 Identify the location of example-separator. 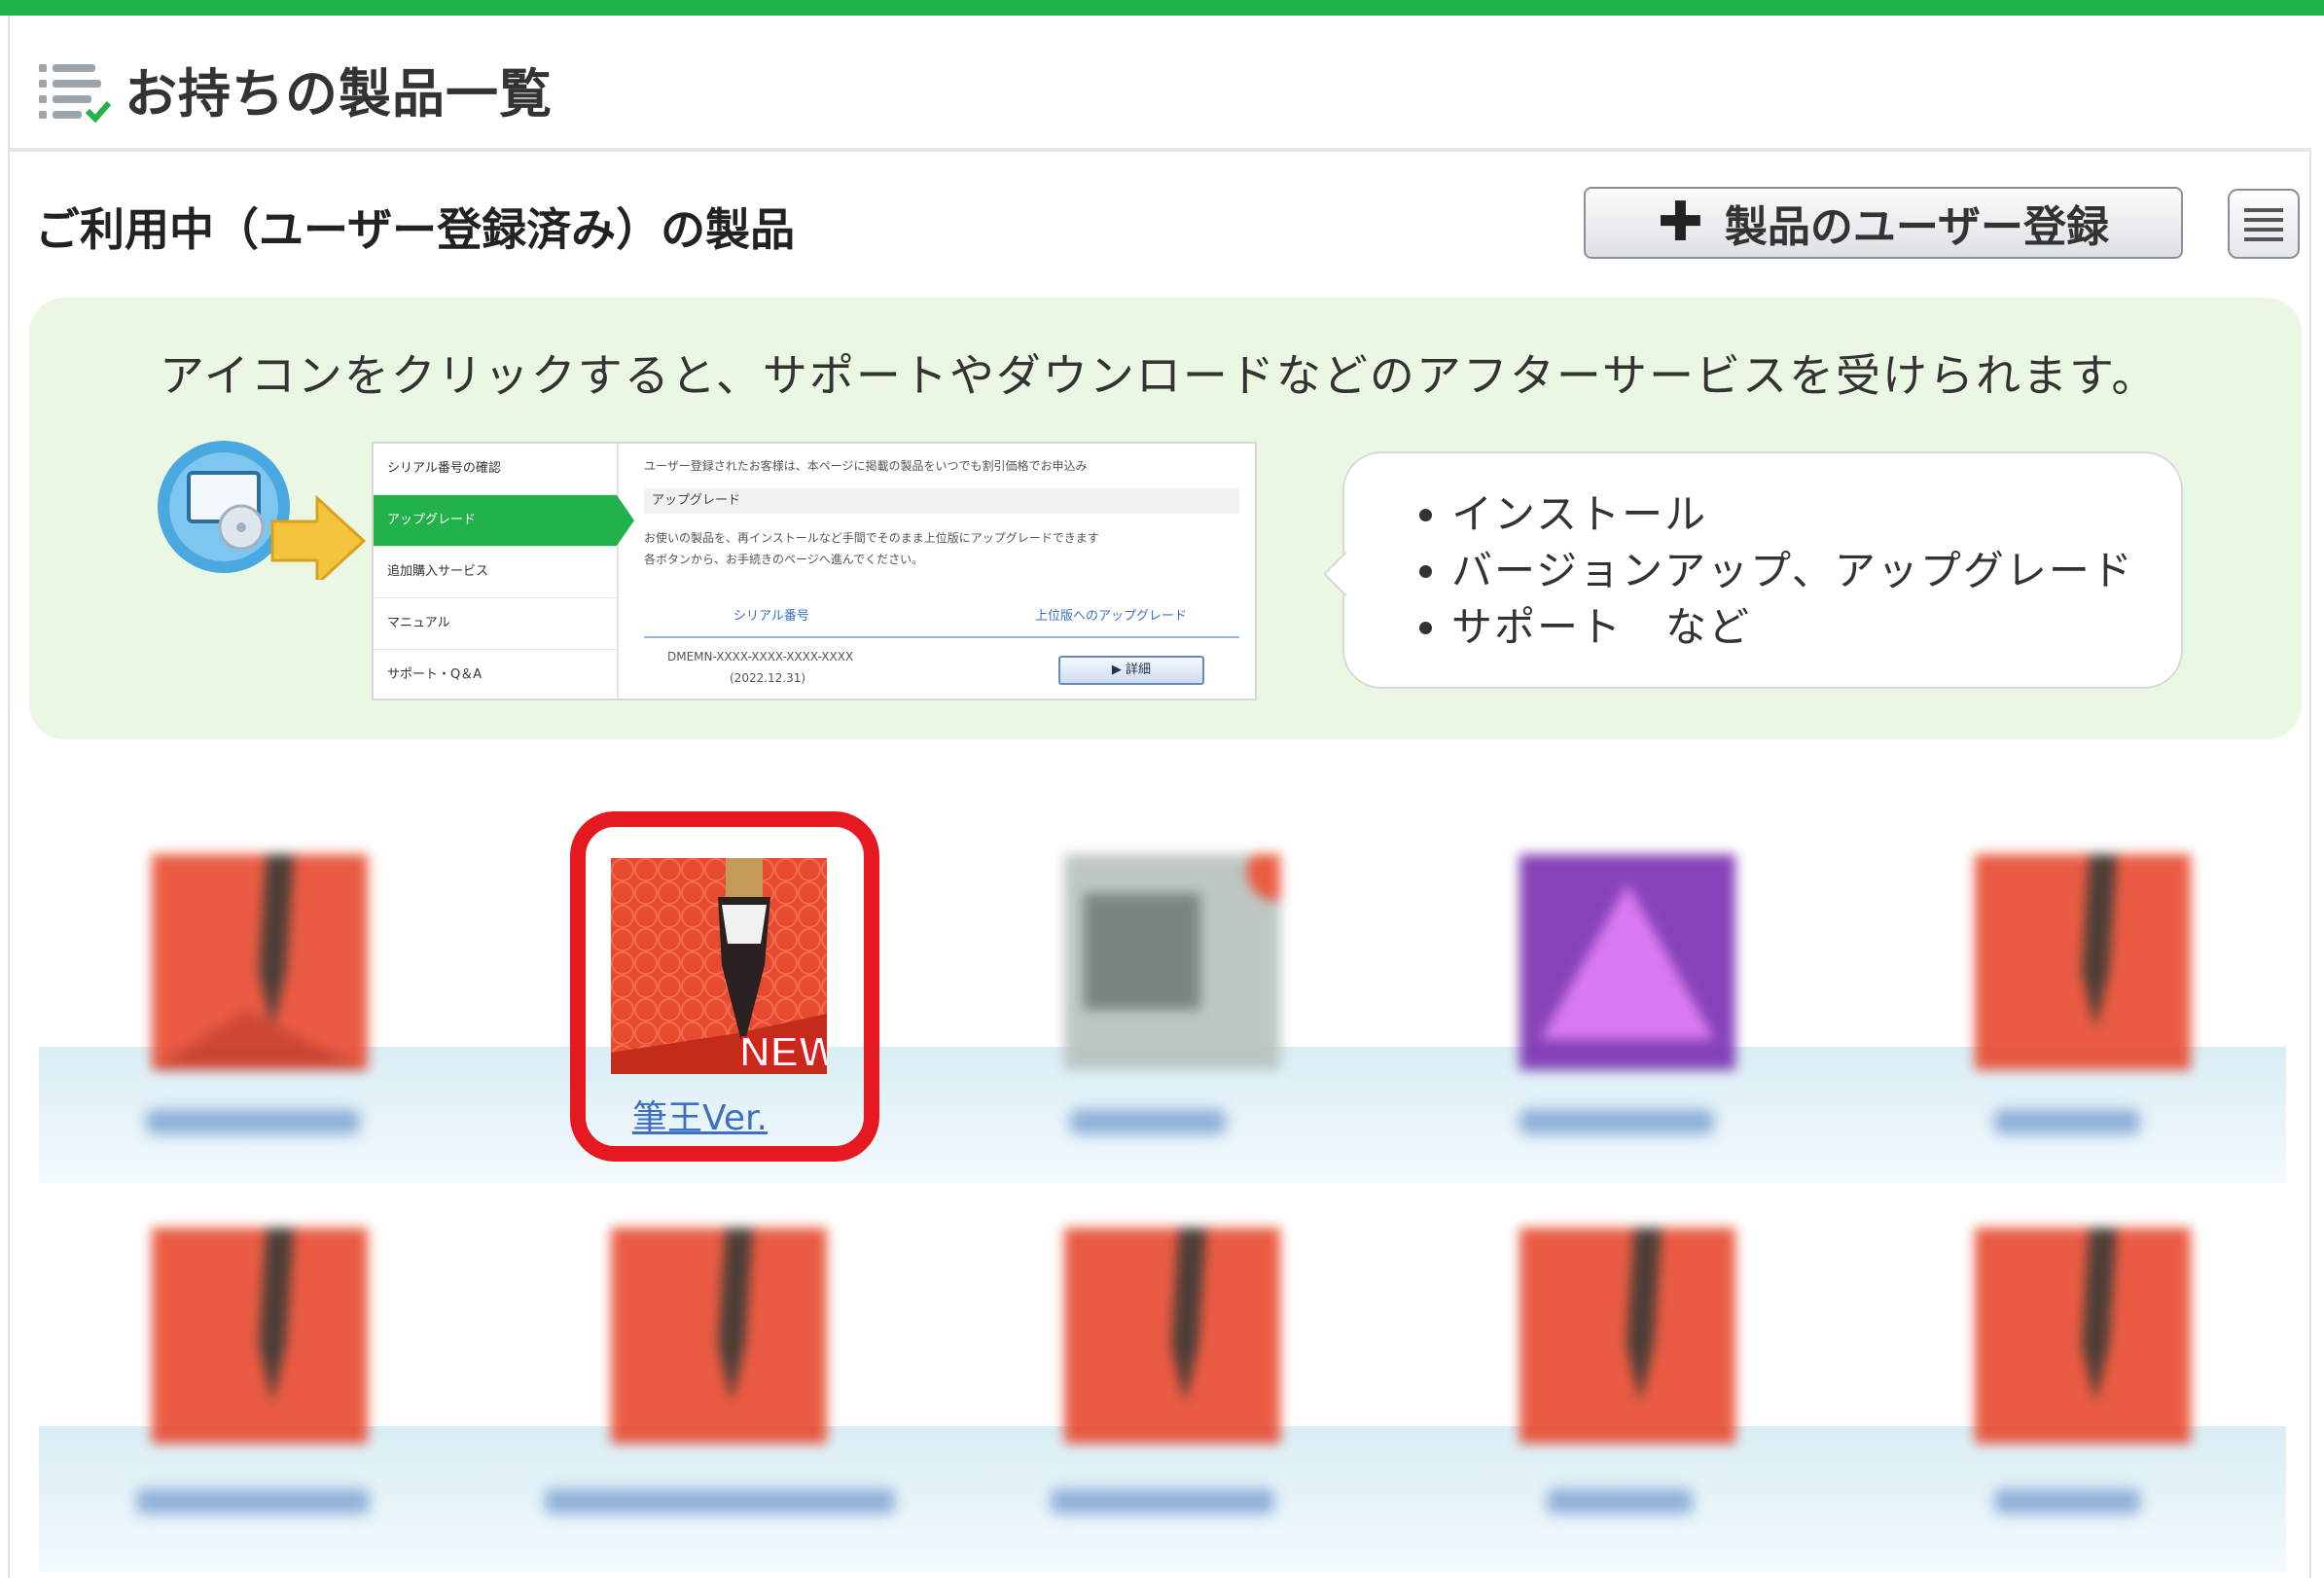
(941, 637).